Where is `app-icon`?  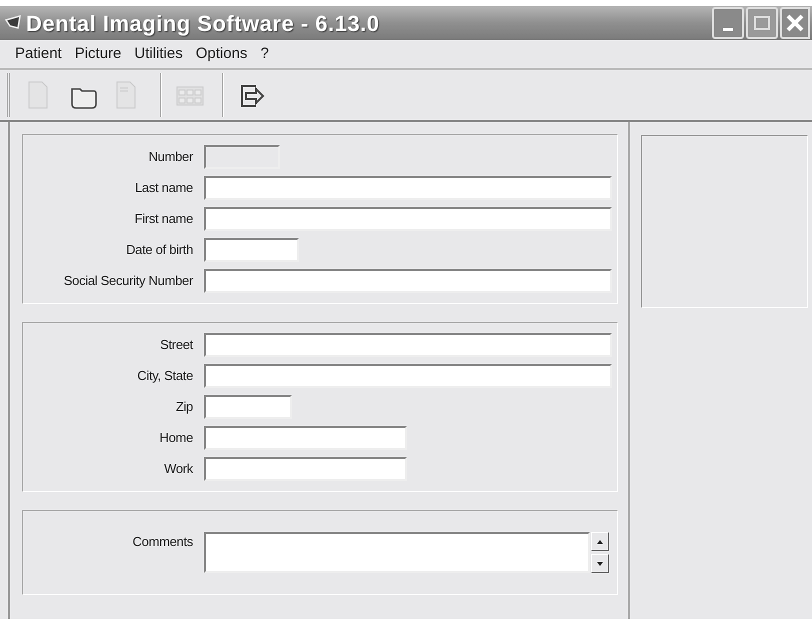
app-icon is located at coordinates (14, 23).